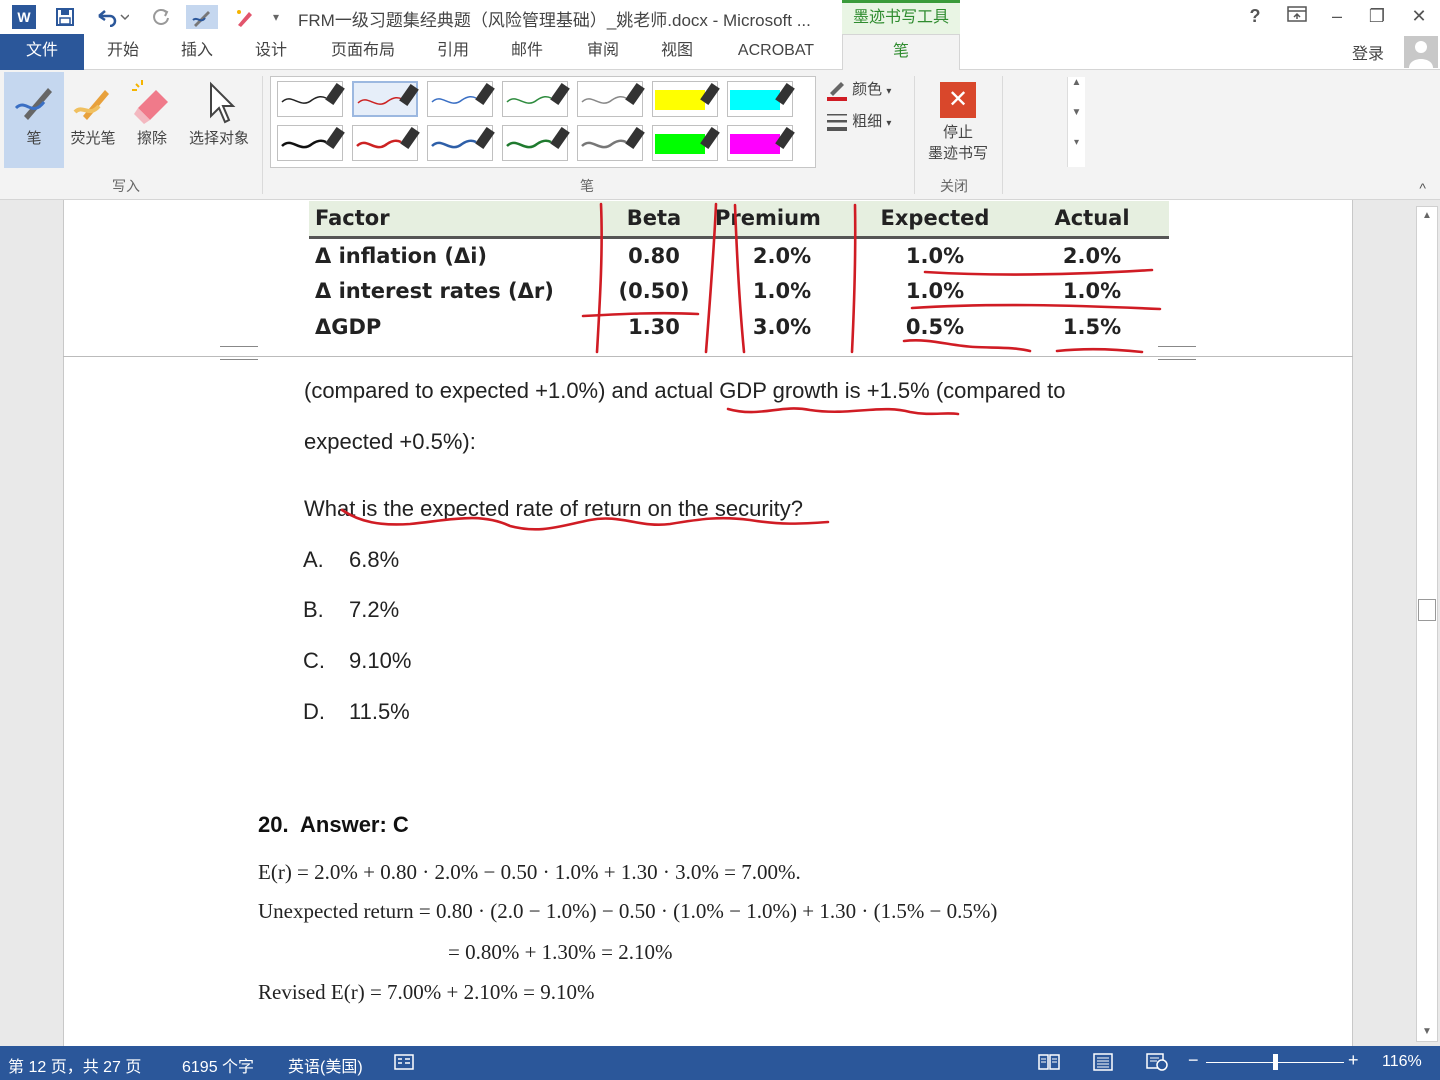  What do you see at coordinates (1193, 1060) in the screenshot?
I see `zoom-out-button: −` at bounding box center [1193, 1060].